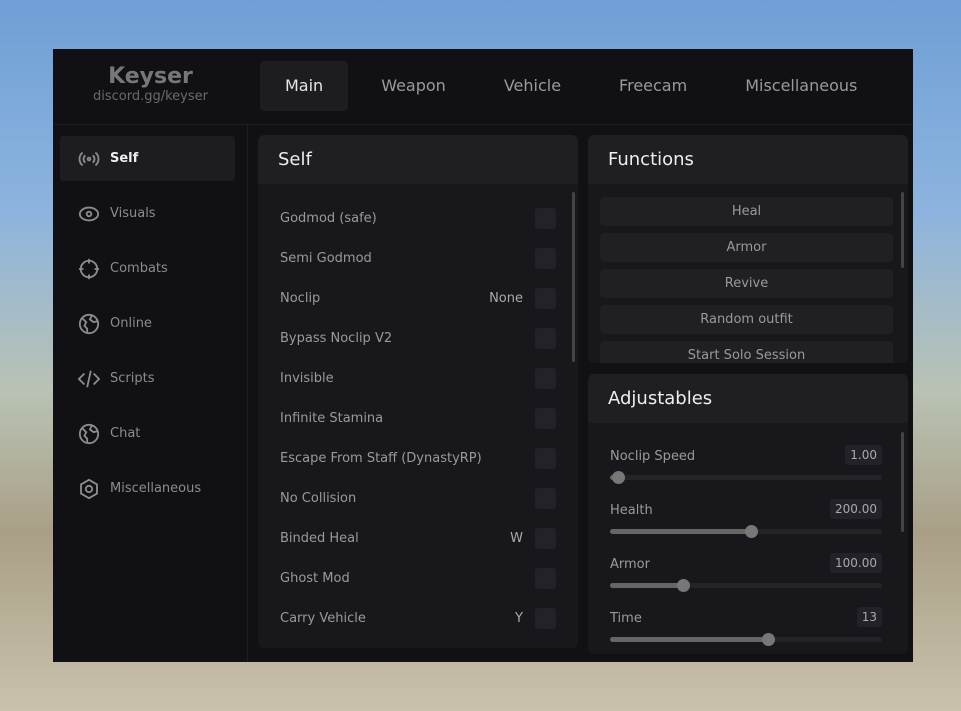 This screenshot has width=961, height=711. Describe the element at coordinates (653, 86) in the screenshot. I see `tab-freecam: Freecam` at that location.